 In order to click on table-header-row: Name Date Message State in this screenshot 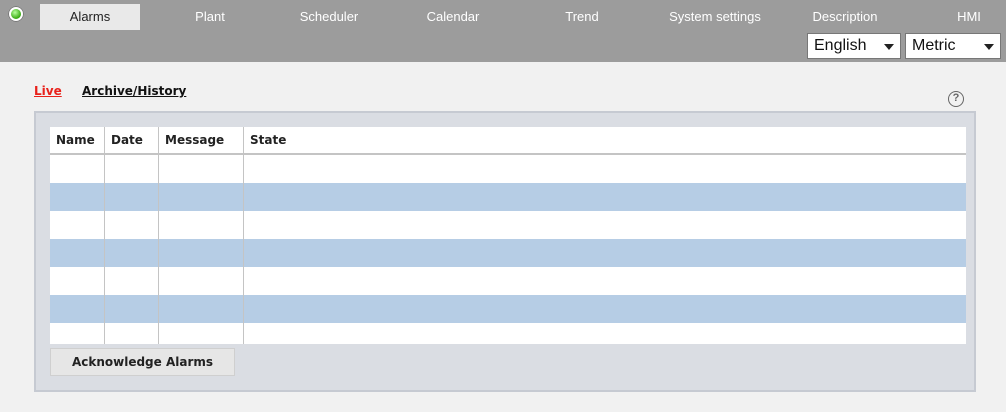, I will do `click(508, 141)`.